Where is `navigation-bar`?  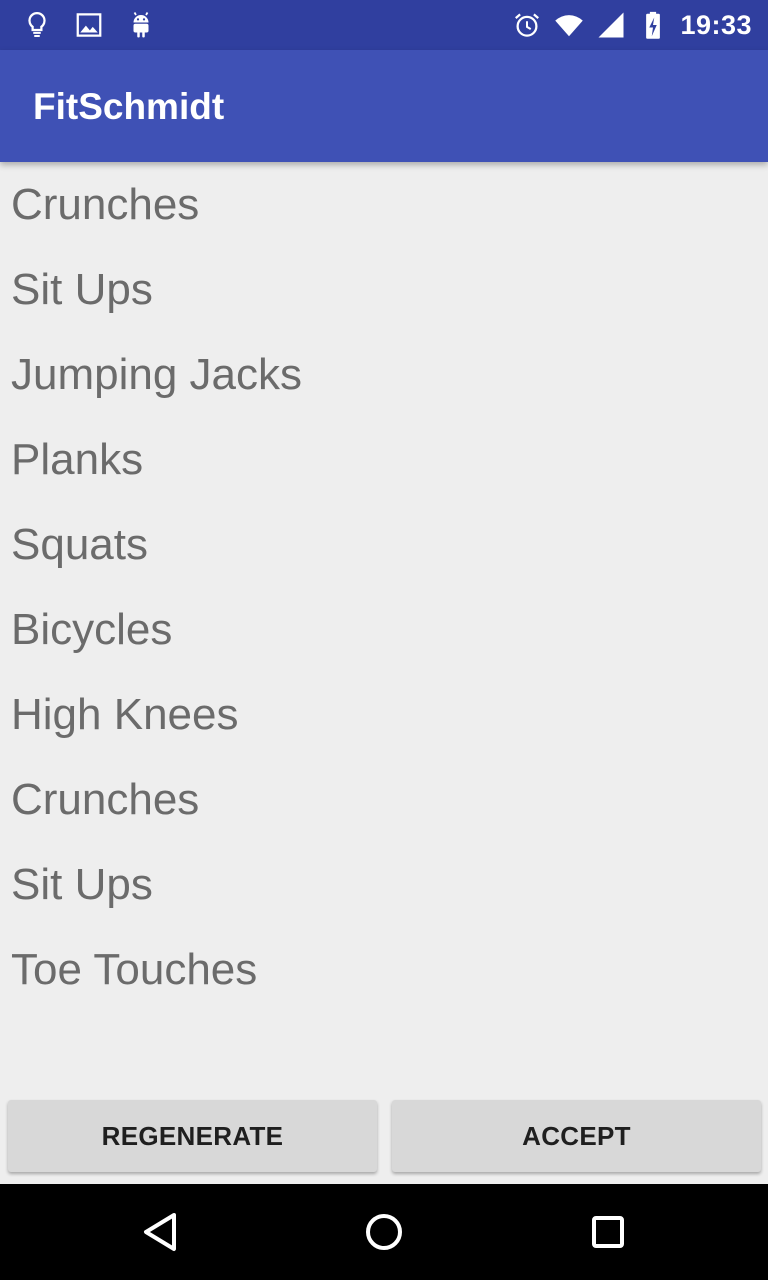
navigation-bar is located at coordinates (384, 1232).